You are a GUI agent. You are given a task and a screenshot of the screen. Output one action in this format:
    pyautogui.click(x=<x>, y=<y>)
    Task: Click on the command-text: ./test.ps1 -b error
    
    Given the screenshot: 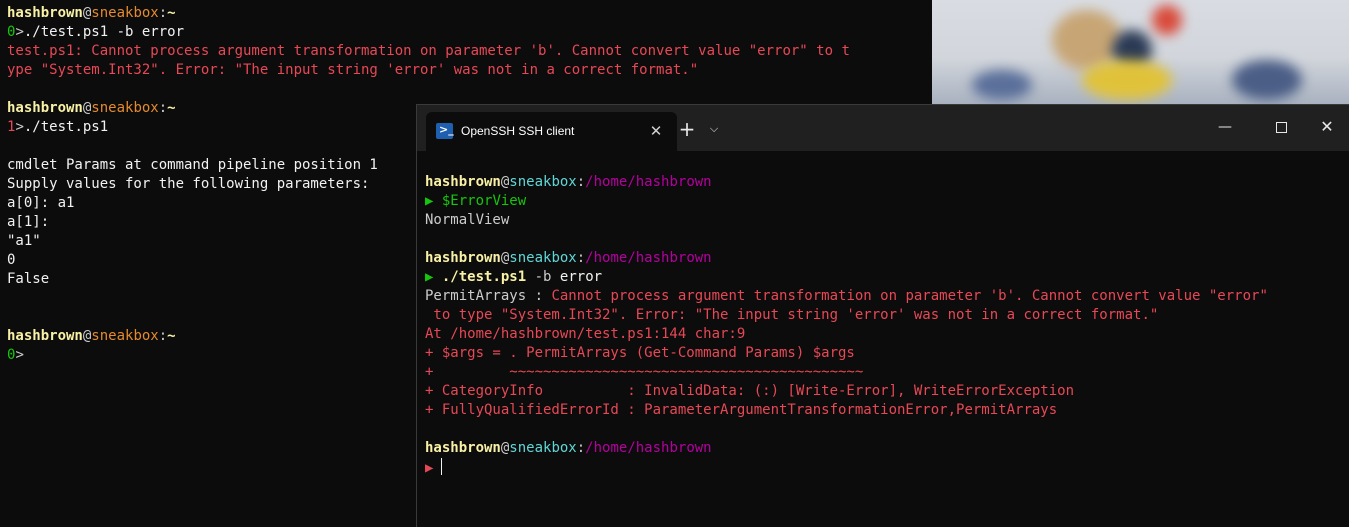 What is the action you would take?
    pyautogui.click(x=104, y=32)
    